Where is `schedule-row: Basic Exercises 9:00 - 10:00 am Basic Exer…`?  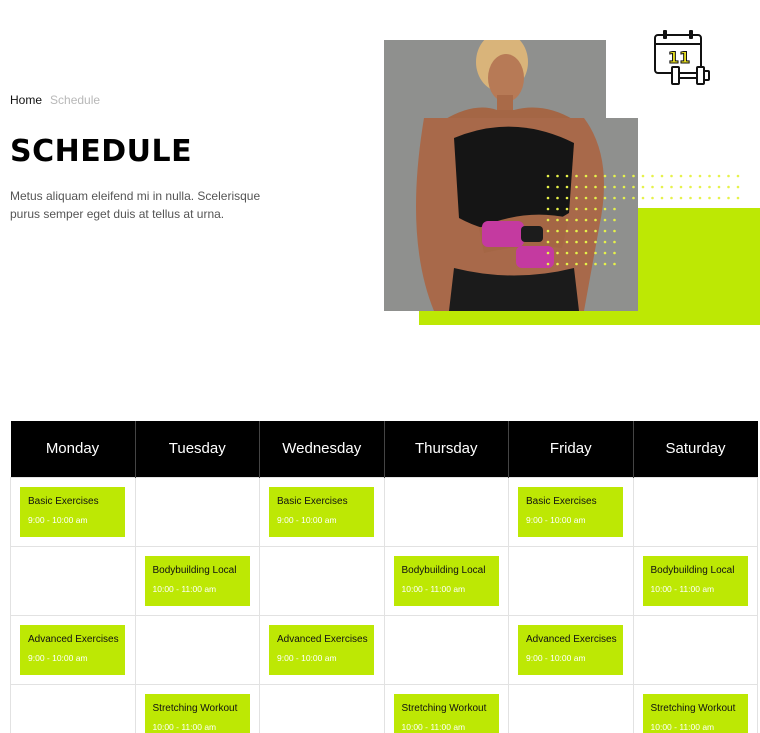 schedule-row: Basic Exercises 9:00 - 10:00 am Basic Exer… is located at coordinates (384, 511).